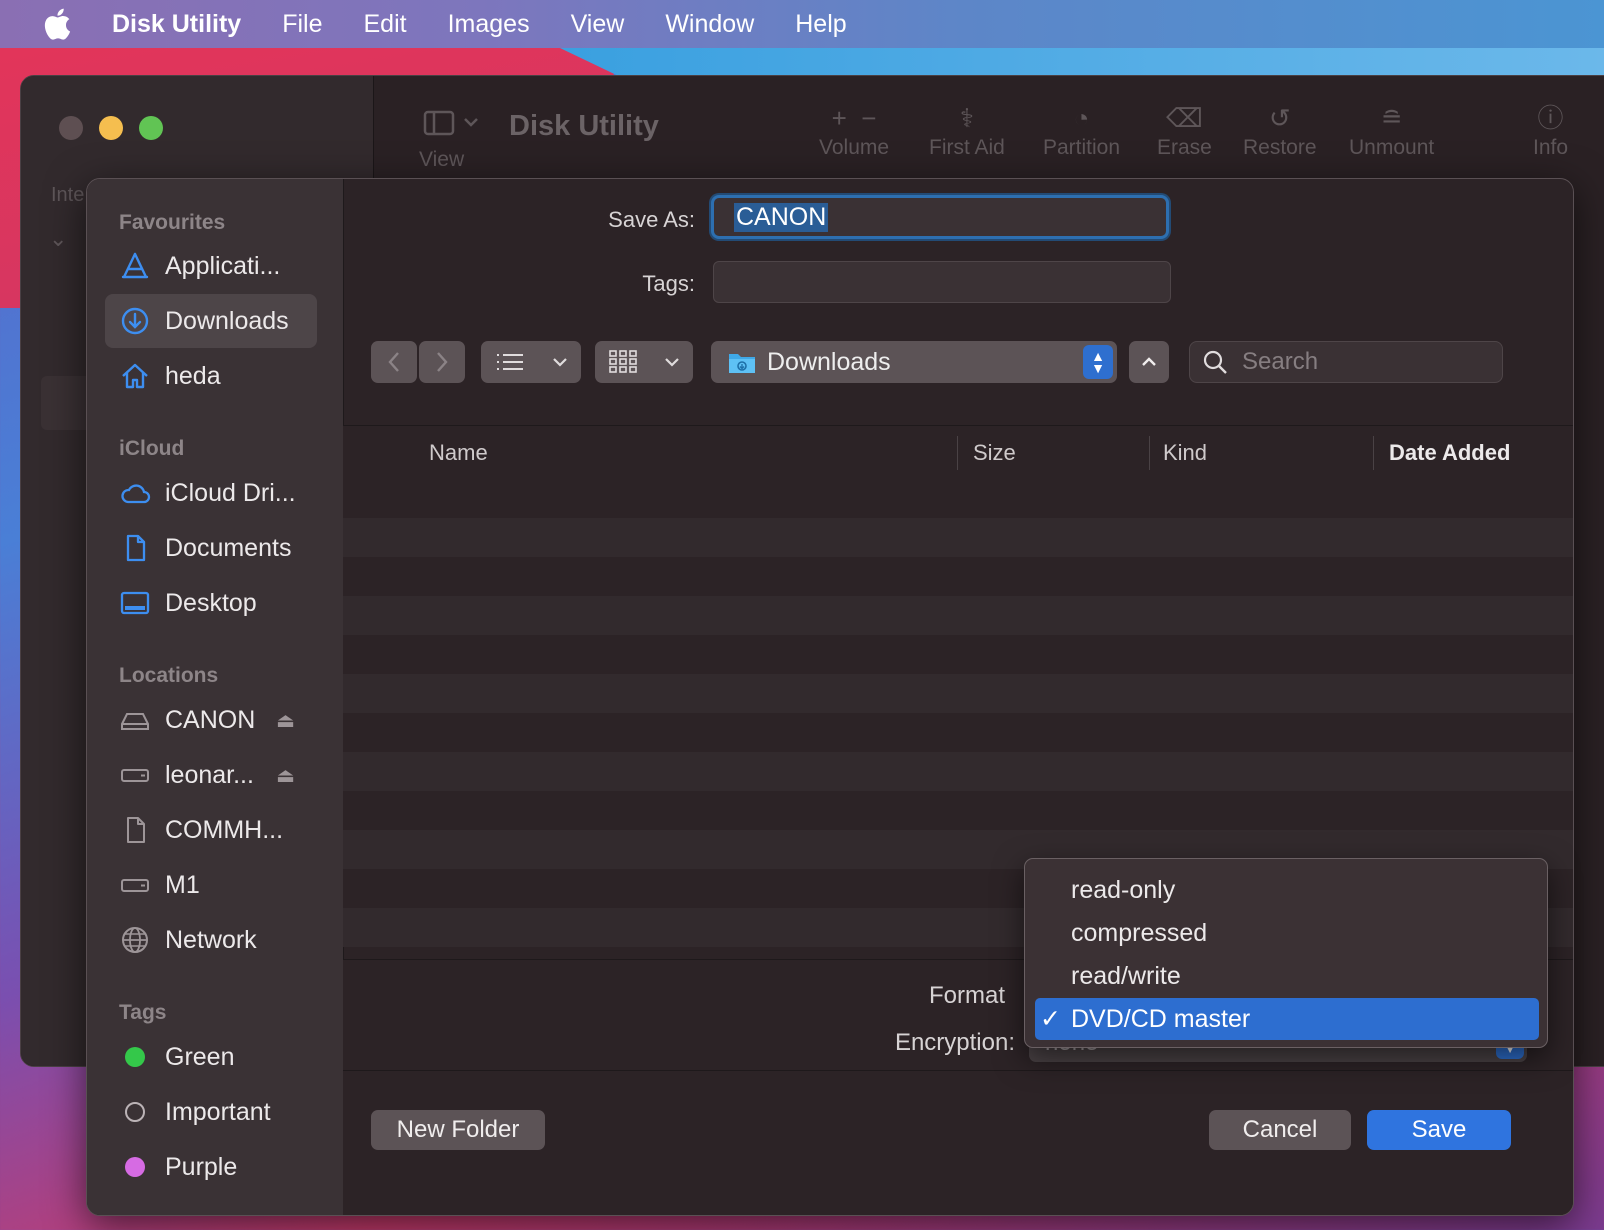 Image resolution: width=1604 pixels, height=1230 pixels. I want to click on checkmark-icon: ✓, so click(1050, 1019).